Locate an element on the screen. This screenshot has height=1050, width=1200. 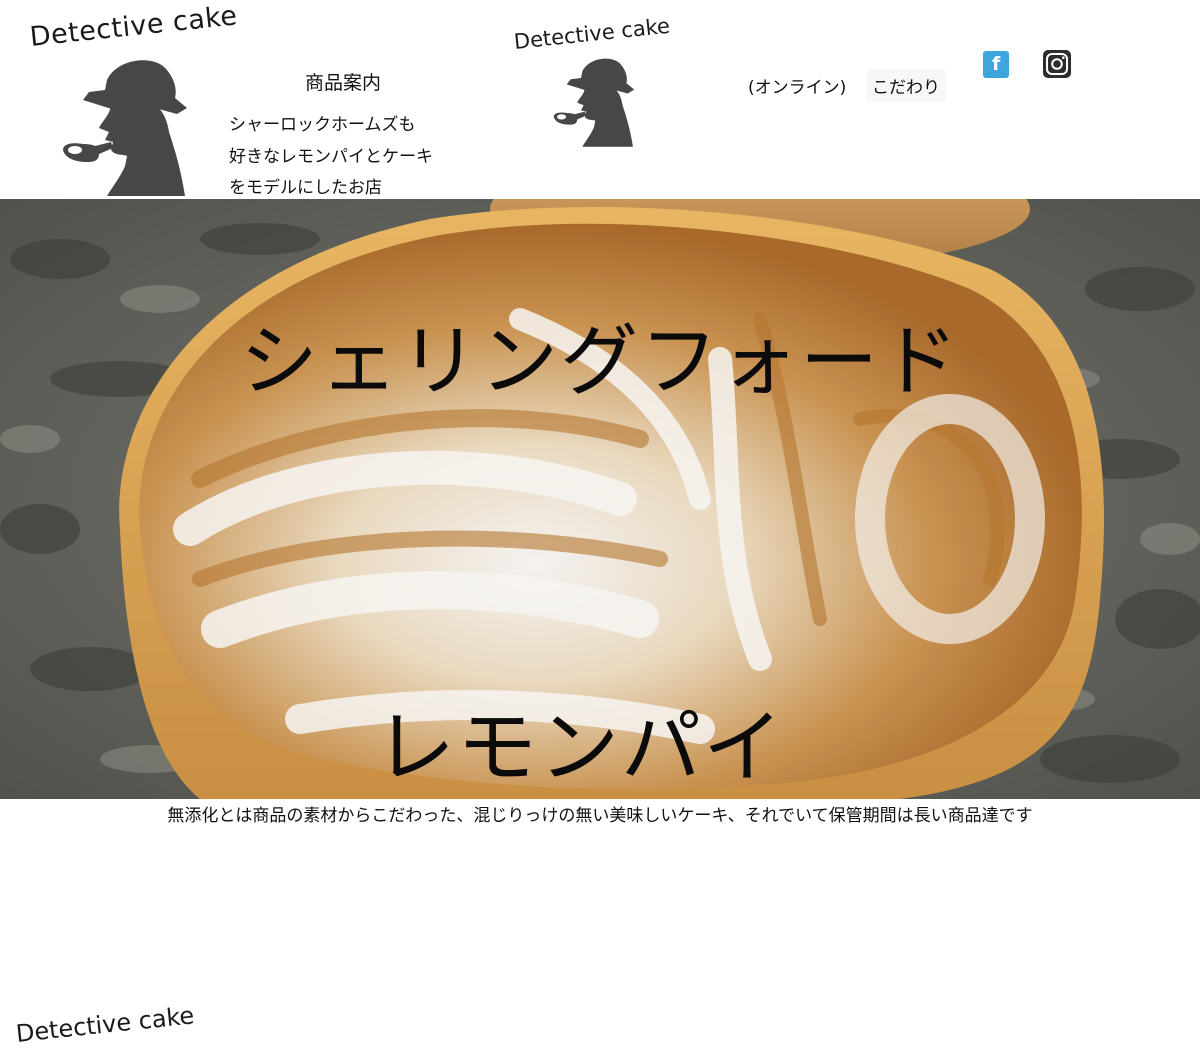
nav-kodawari-link: こだわり is located at coordinates (906, 85).